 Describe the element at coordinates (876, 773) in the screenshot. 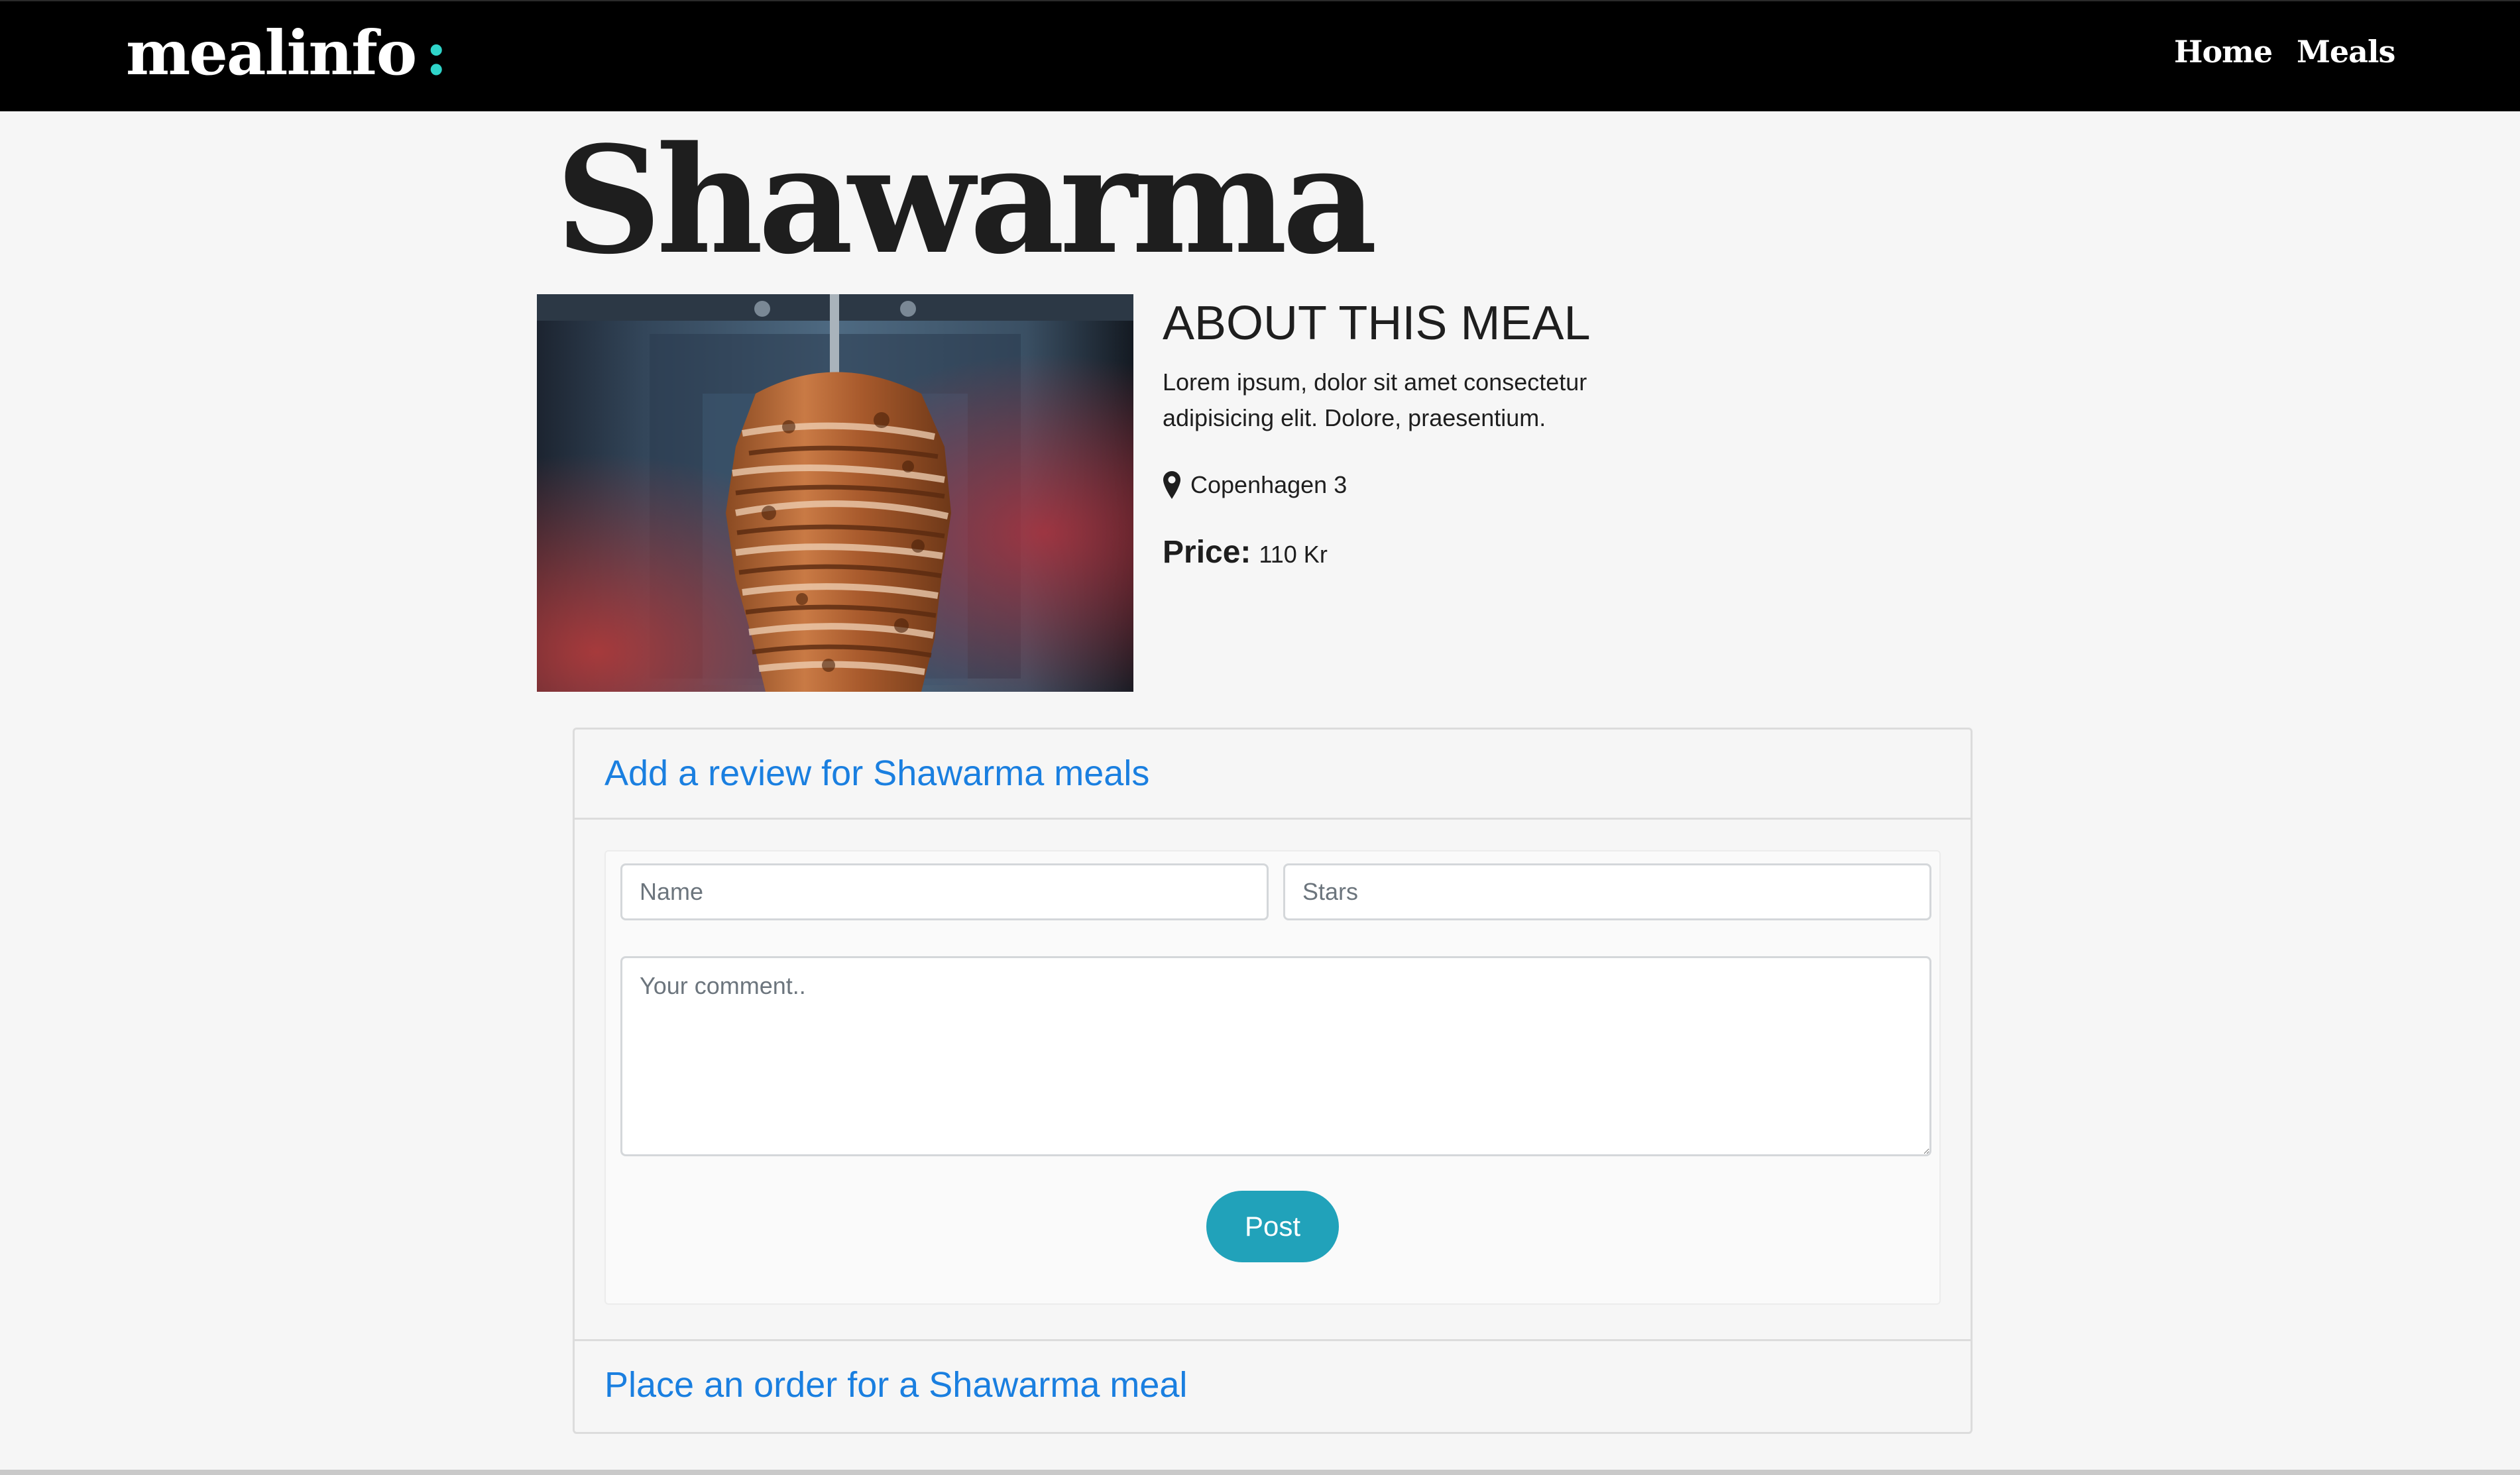

I see `review-header-title: Add a review for Shawarma meals` at that location.